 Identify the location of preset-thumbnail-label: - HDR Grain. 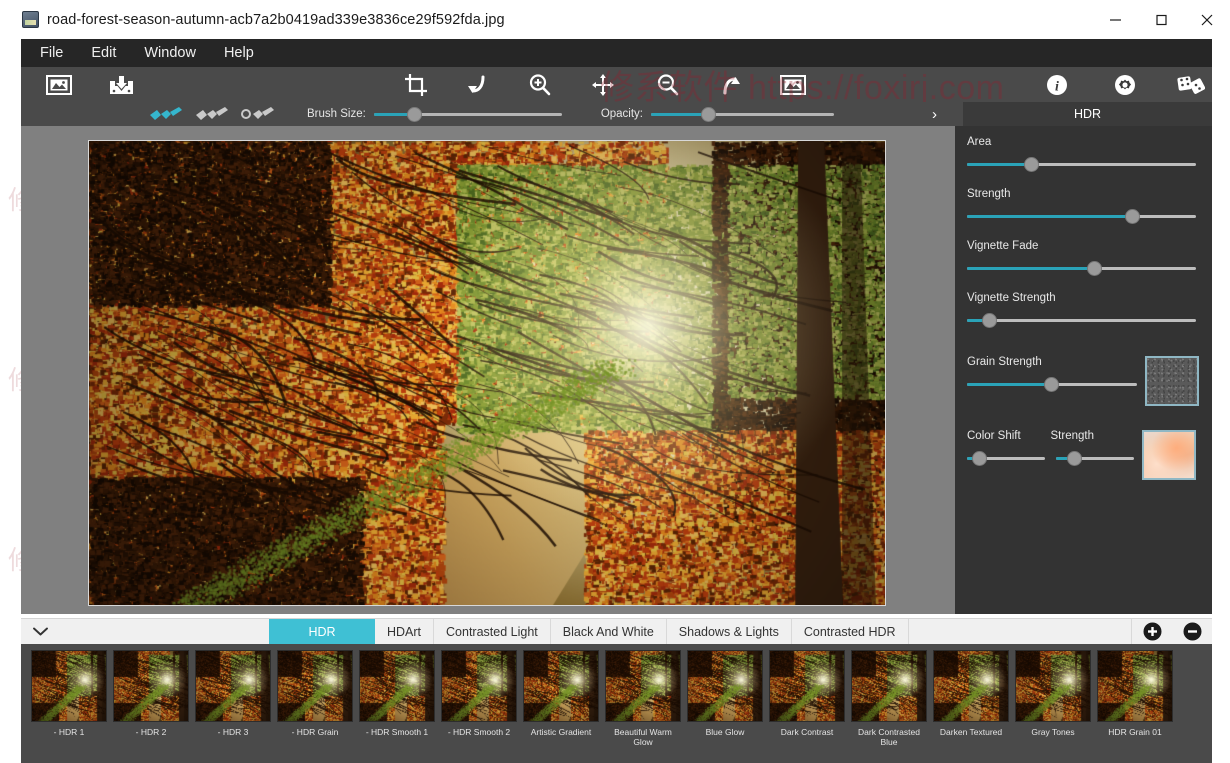
(315, 732).